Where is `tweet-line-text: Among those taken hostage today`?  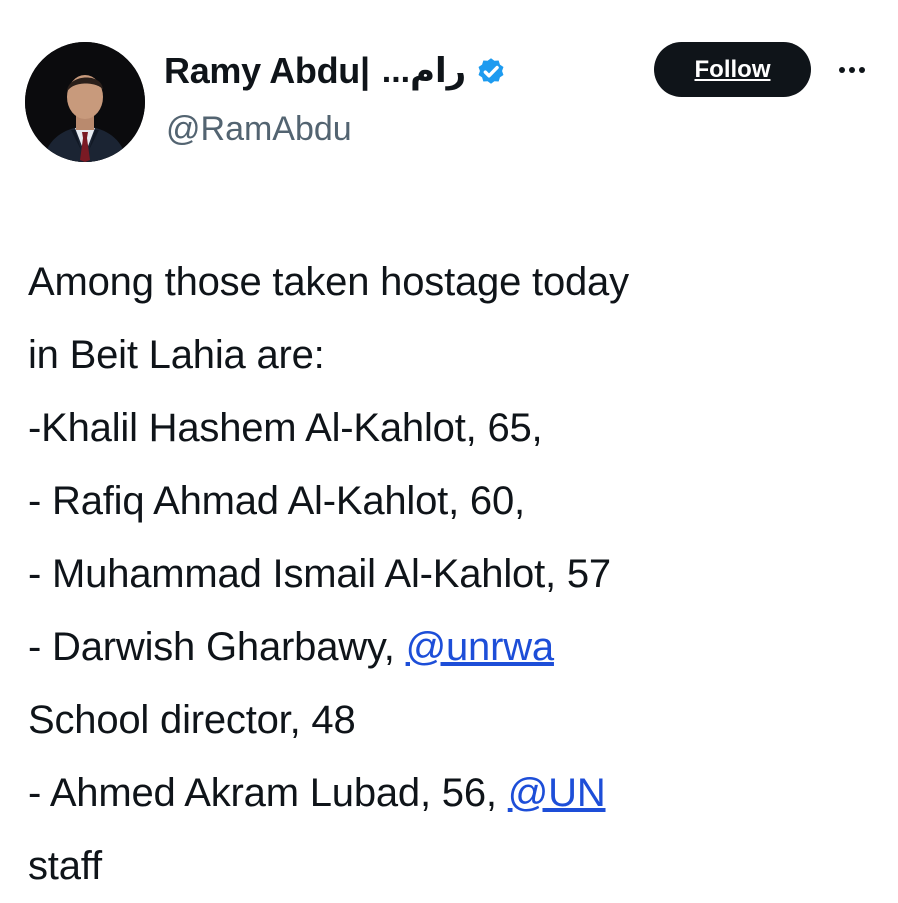
tweet-line-text: Among those taken hostage today is located at coordinates (328, 282).